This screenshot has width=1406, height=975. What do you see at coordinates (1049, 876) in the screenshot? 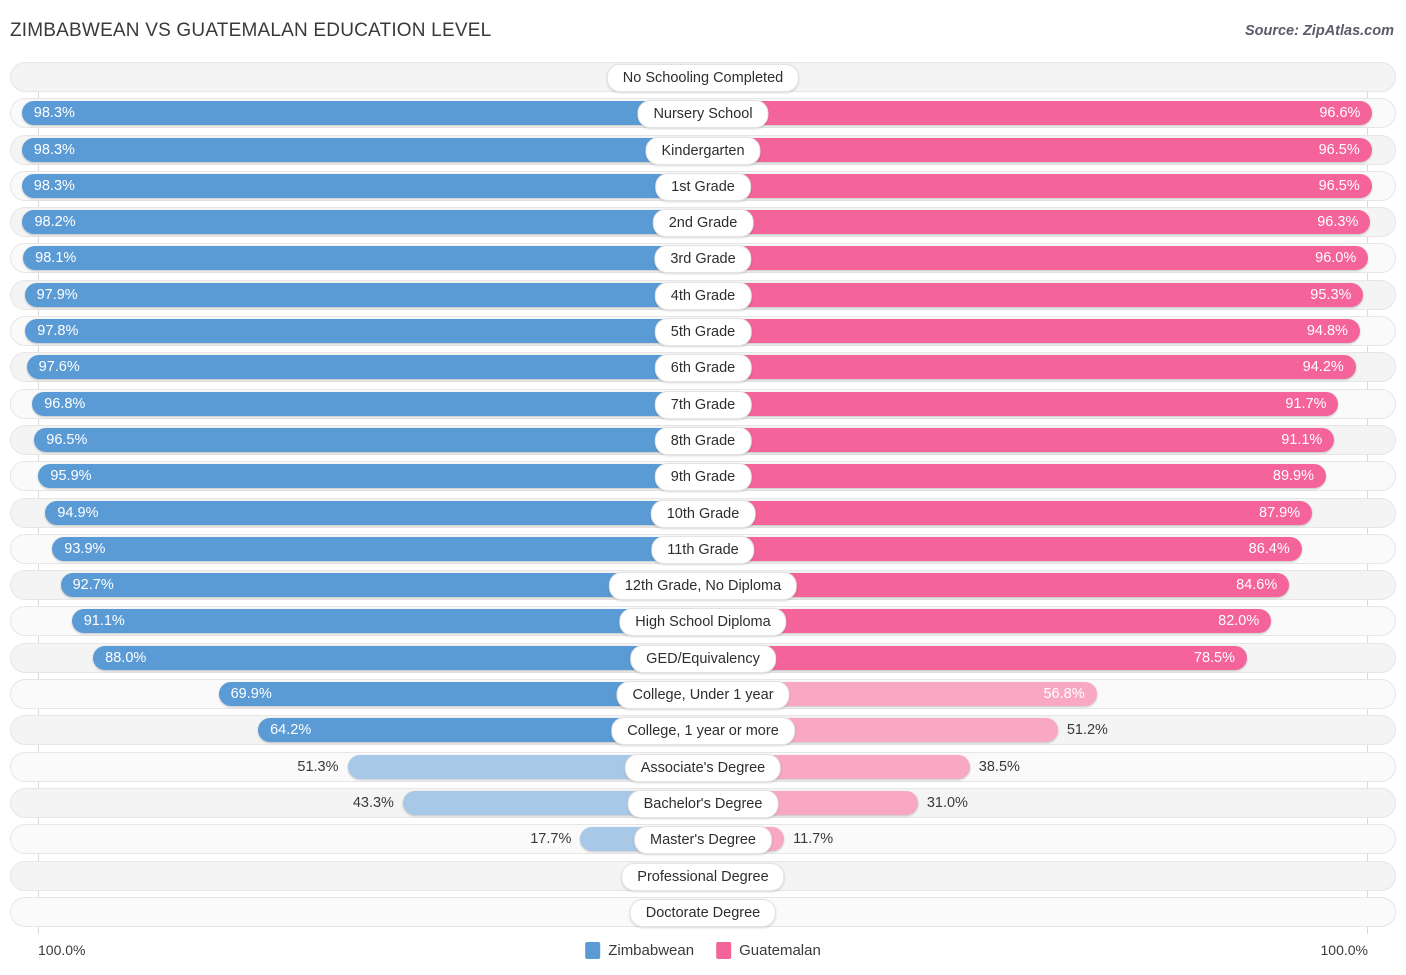
I see `row-right-half: 3.5%` at bounding box center [1049, 876].